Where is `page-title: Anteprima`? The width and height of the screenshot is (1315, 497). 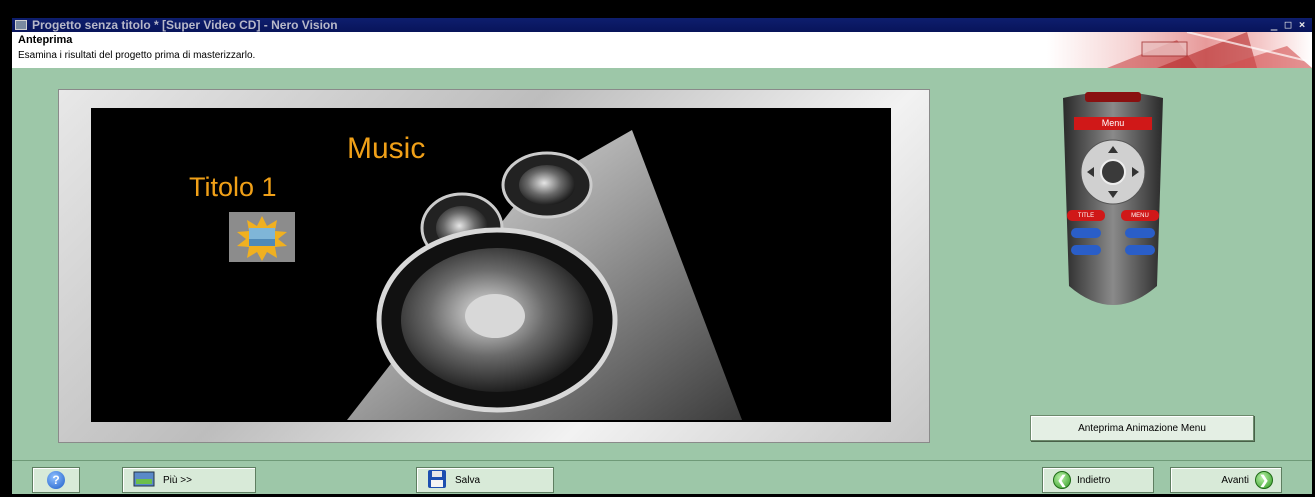
page-title: Anteprima is located at coordinates (45, 40).